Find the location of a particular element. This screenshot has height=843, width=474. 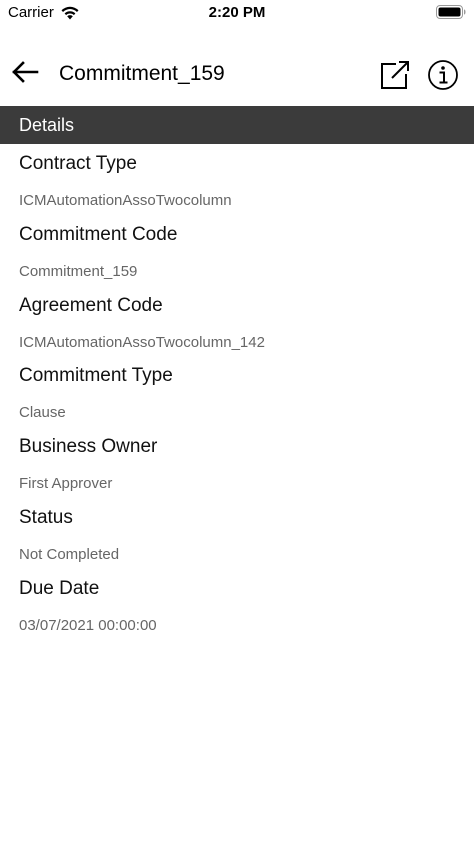

status-bar: Carrier 2:20 PM is located at coordinates (237, 14).